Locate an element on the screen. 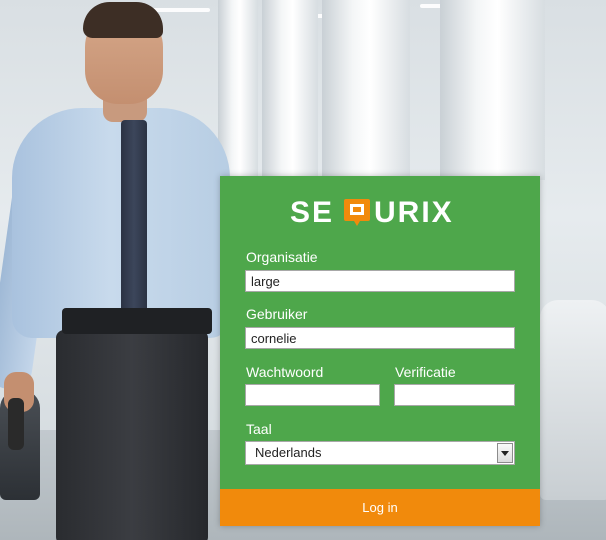 This screenshot has height=540, width=606. organisation-label: Organisatie is located at coordinates (282, 257).